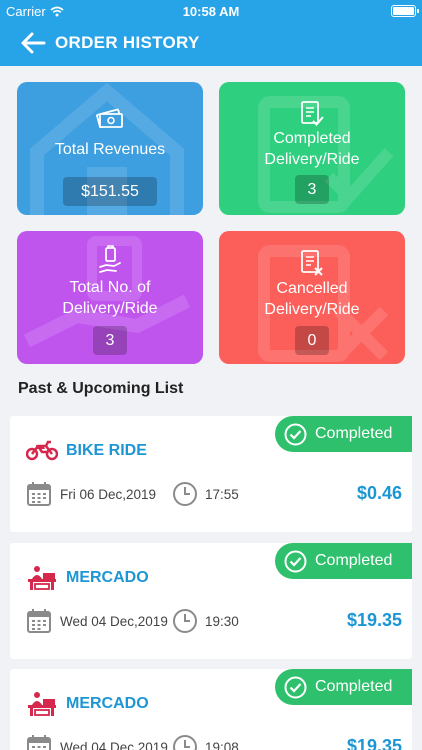 Image resolution: width=422 pixels, height=750 pixels. Describe the element at coordinates (127, 42) in the screenshot. I see `page-title: ORDER HISTORY` at that location.